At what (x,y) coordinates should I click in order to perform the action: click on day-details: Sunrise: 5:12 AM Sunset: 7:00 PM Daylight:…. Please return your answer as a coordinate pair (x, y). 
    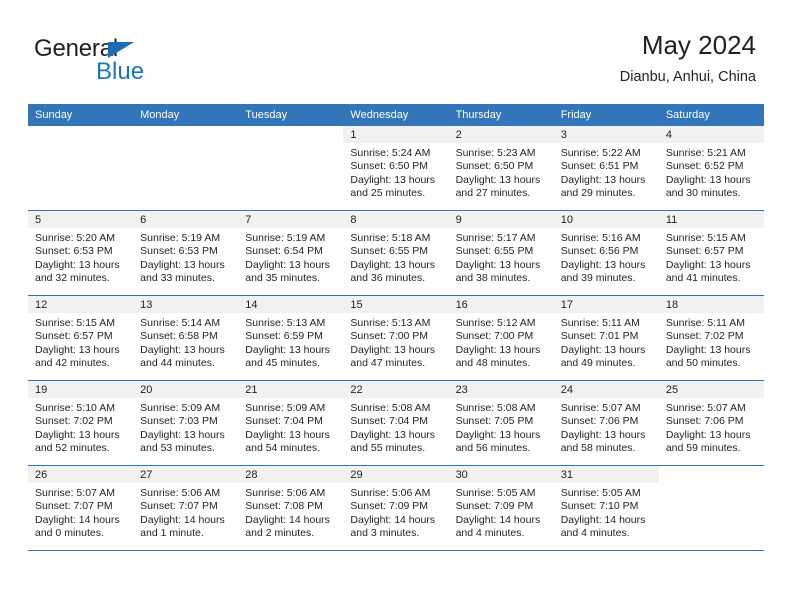
    Looking at the image, I should click on (501, 342).